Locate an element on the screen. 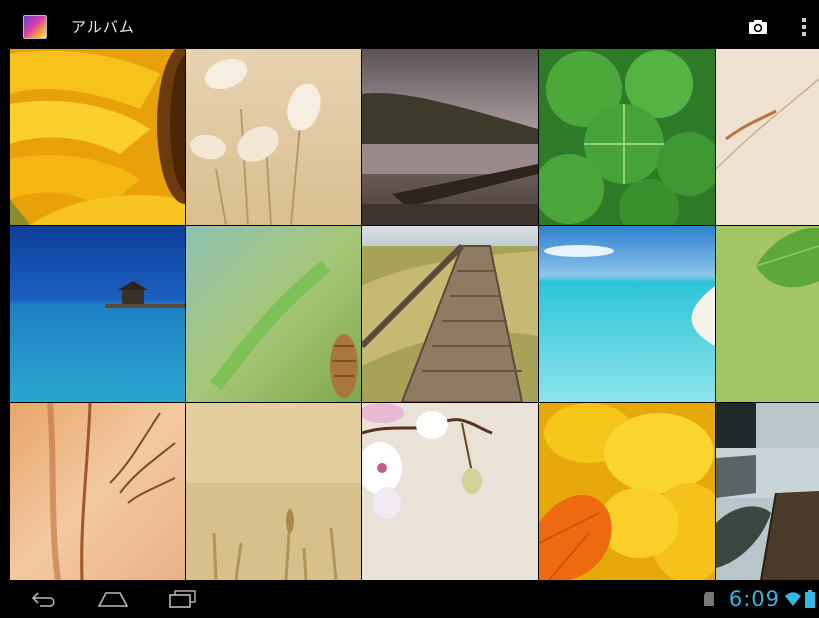  album-photo-lake-dock-boat is located at coordinates (767, 491).